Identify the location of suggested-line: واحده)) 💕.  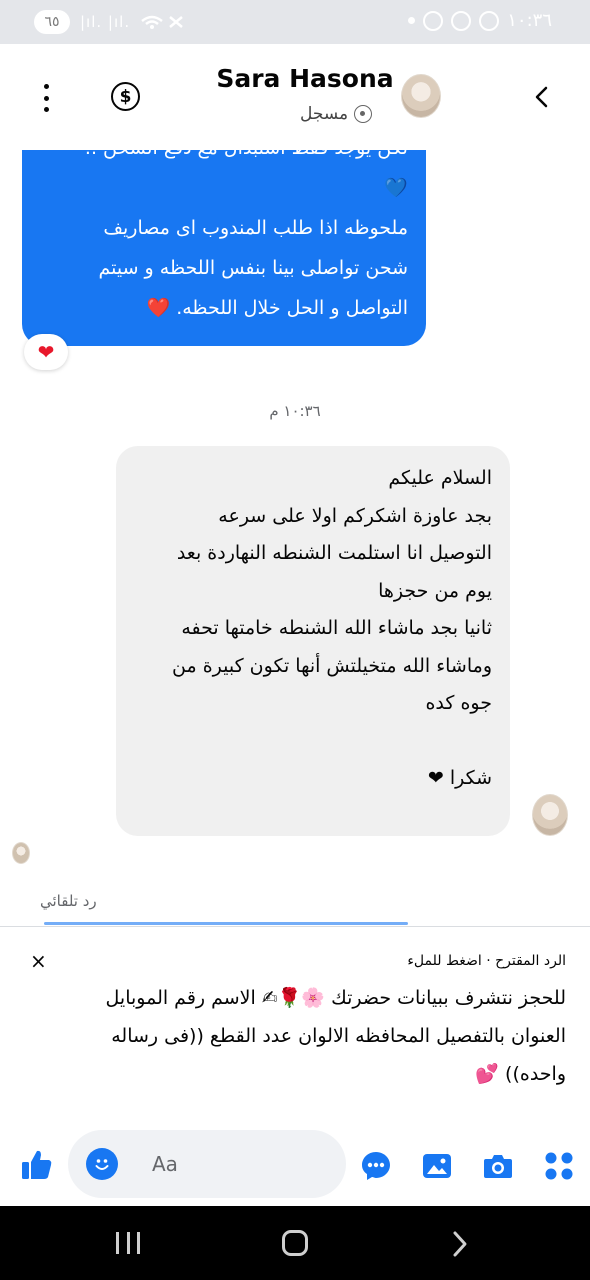
(520, 1074).